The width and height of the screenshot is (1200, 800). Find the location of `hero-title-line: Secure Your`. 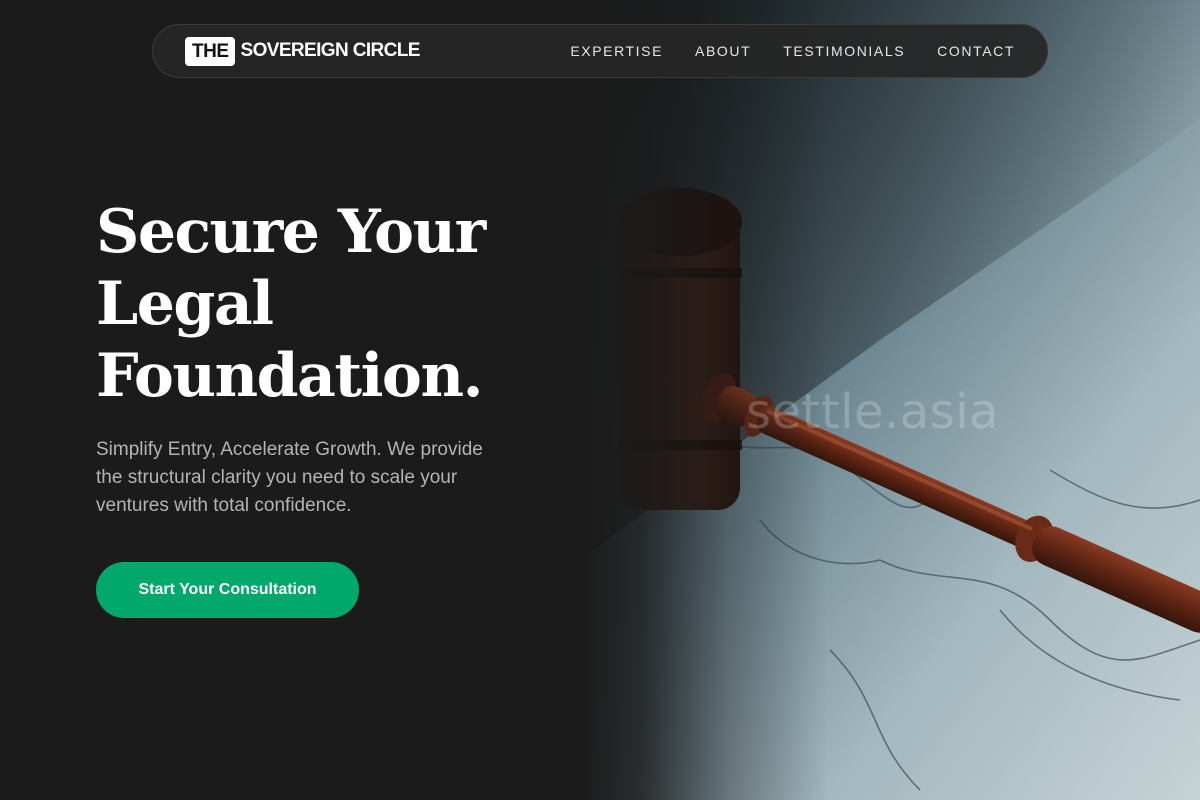

hero-title-line: Secure Your is located at coordinates (291, 232).